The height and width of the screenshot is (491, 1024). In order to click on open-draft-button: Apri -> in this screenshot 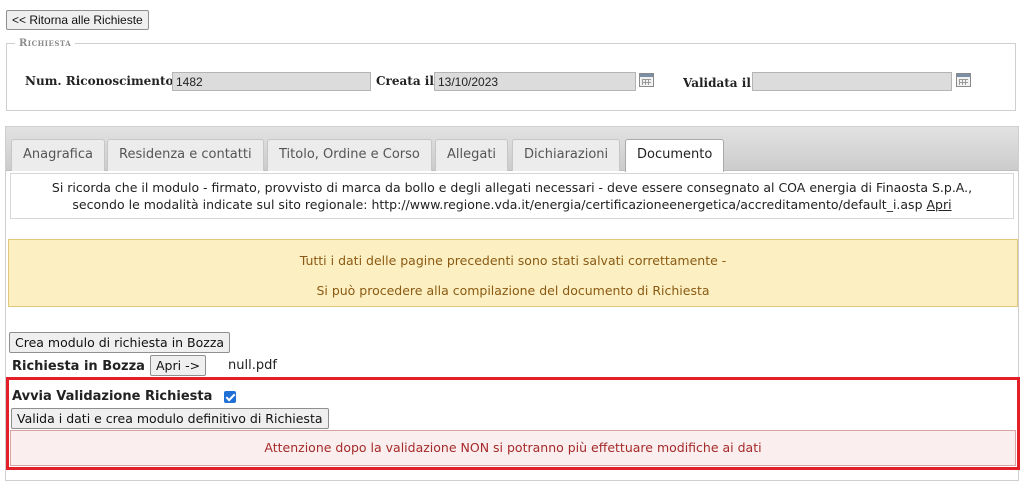, I will do `click(178, 365)`.